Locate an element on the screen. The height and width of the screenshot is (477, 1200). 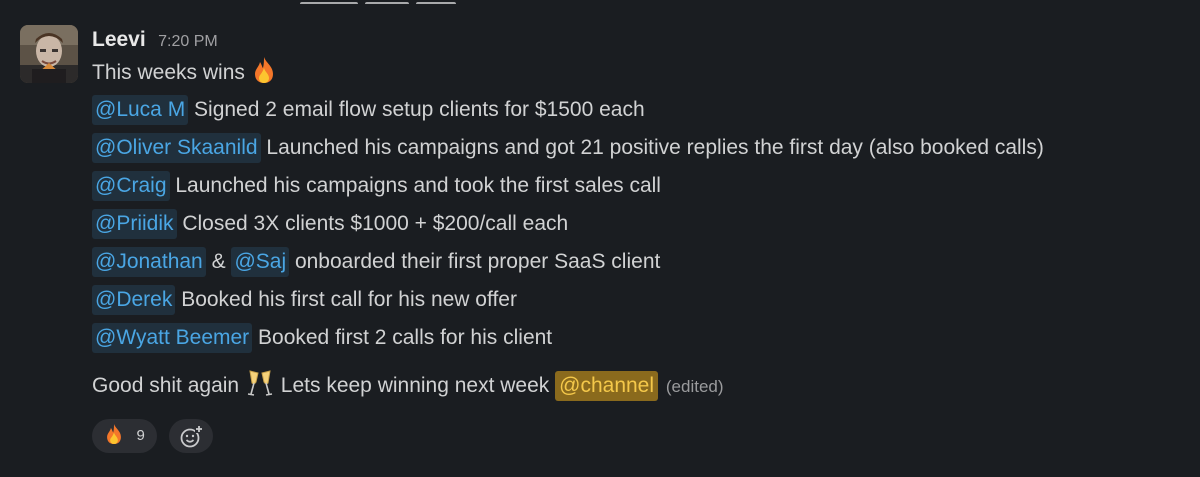
win-item-text: onboarded their first proper SaaS client is located at coordinates (477, 261).